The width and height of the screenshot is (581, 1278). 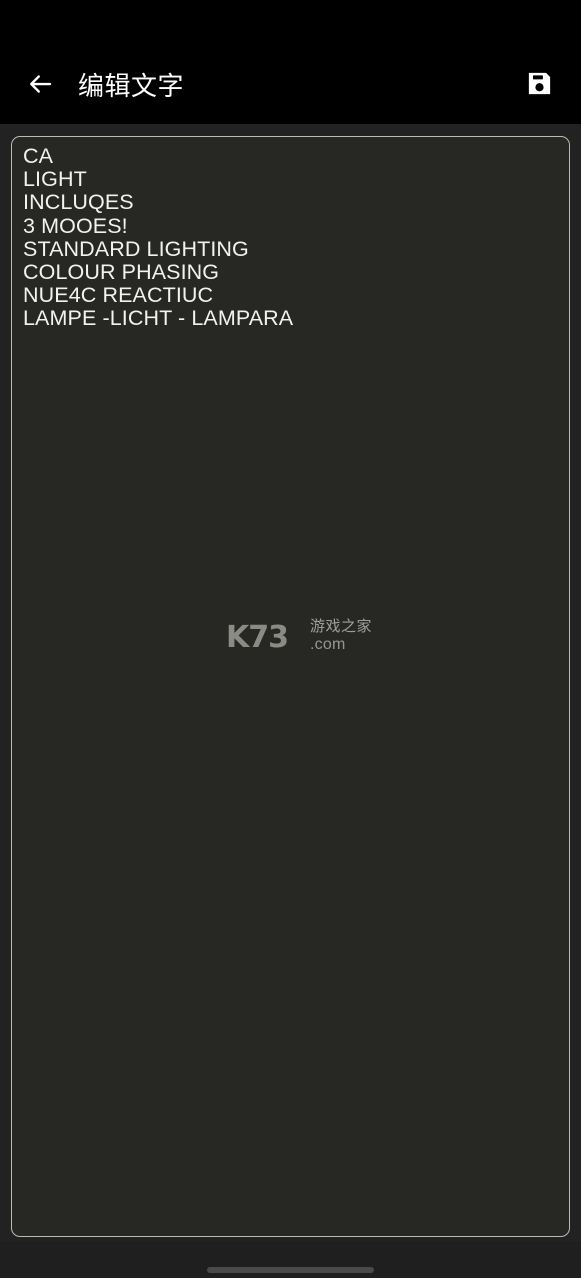 What do you see at coordinates (290, 1270) in the screenshot?
I see `gesture-home-indicator` at bounding box center [290, 1270].